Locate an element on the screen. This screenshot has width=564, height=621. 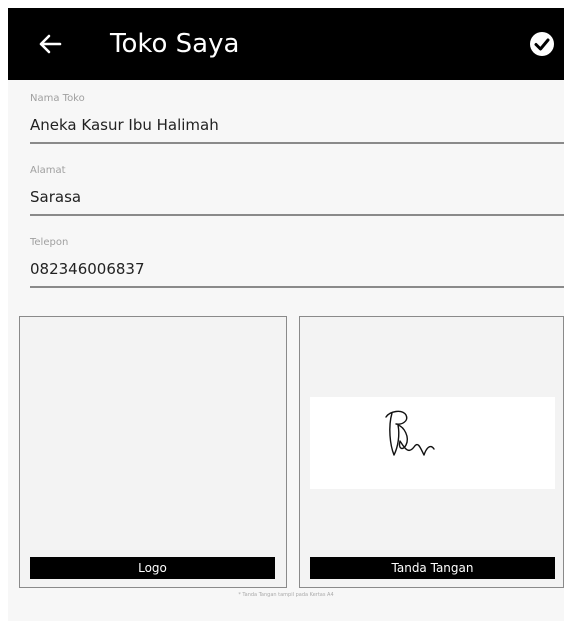
logo-caption: Logo is located at coordinates (152, 568).